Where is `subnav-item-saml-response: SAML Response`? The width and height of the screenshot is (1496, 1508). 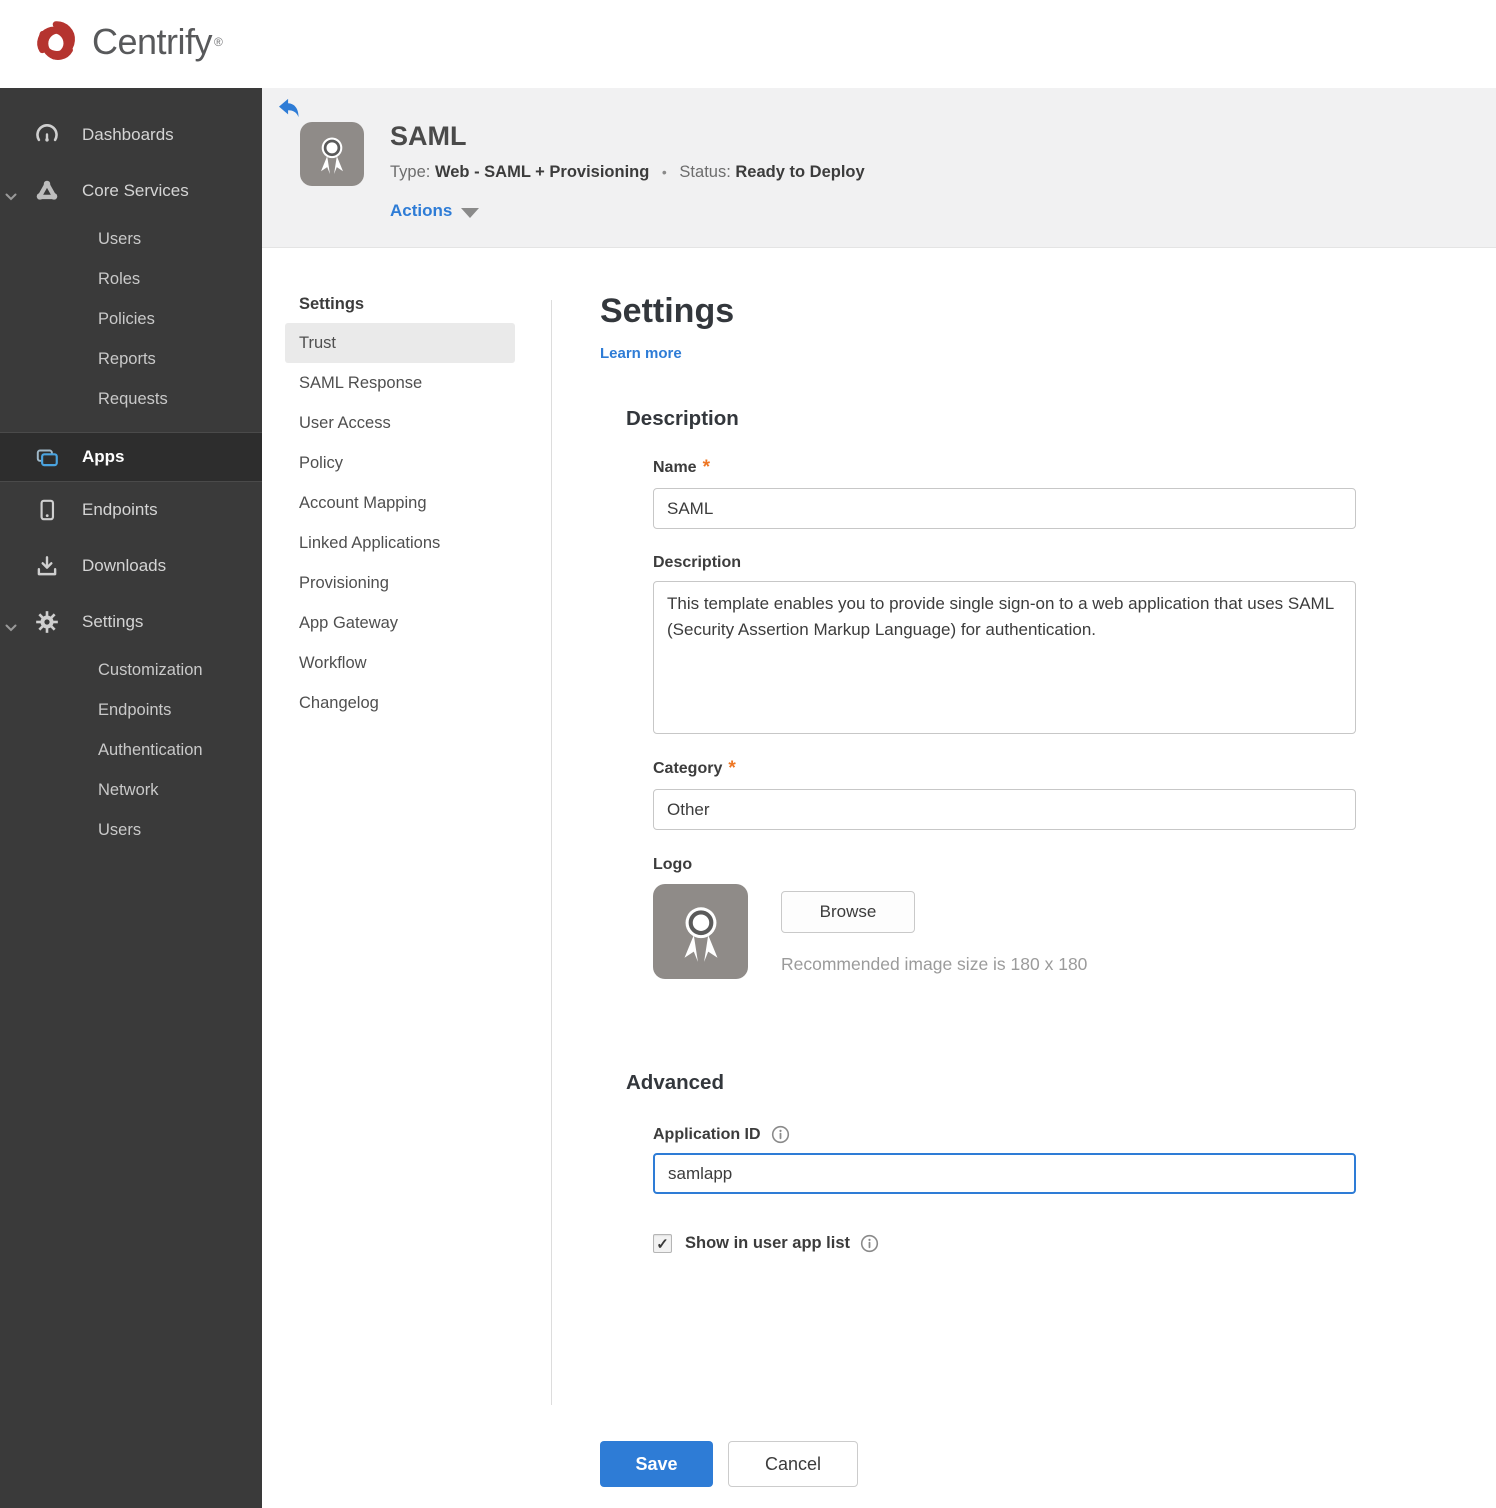
subnav-item-saml-response: SAML Response is located at coordinates (400, 383).